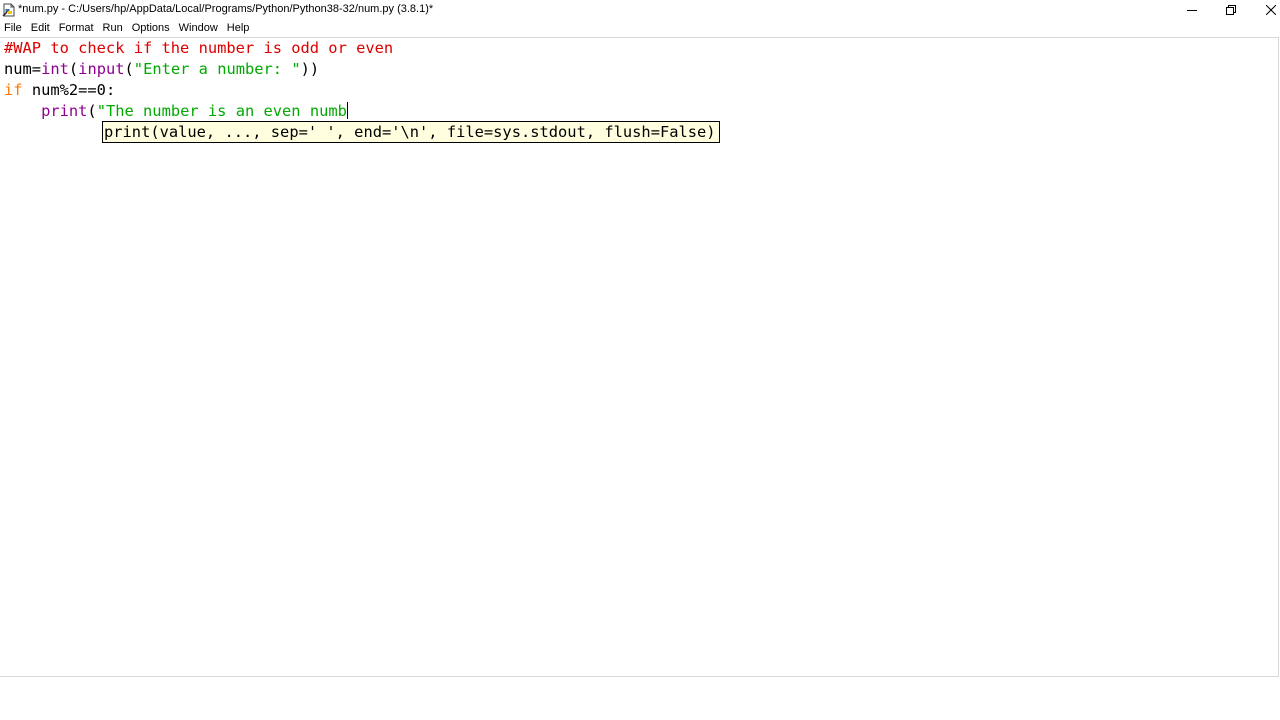 This screenshot has height=720, width=1280. What do you see at coordinates (64, 111) in the screenshot?
I see `code-token-builtin: print` at bounding box center [64, 111].